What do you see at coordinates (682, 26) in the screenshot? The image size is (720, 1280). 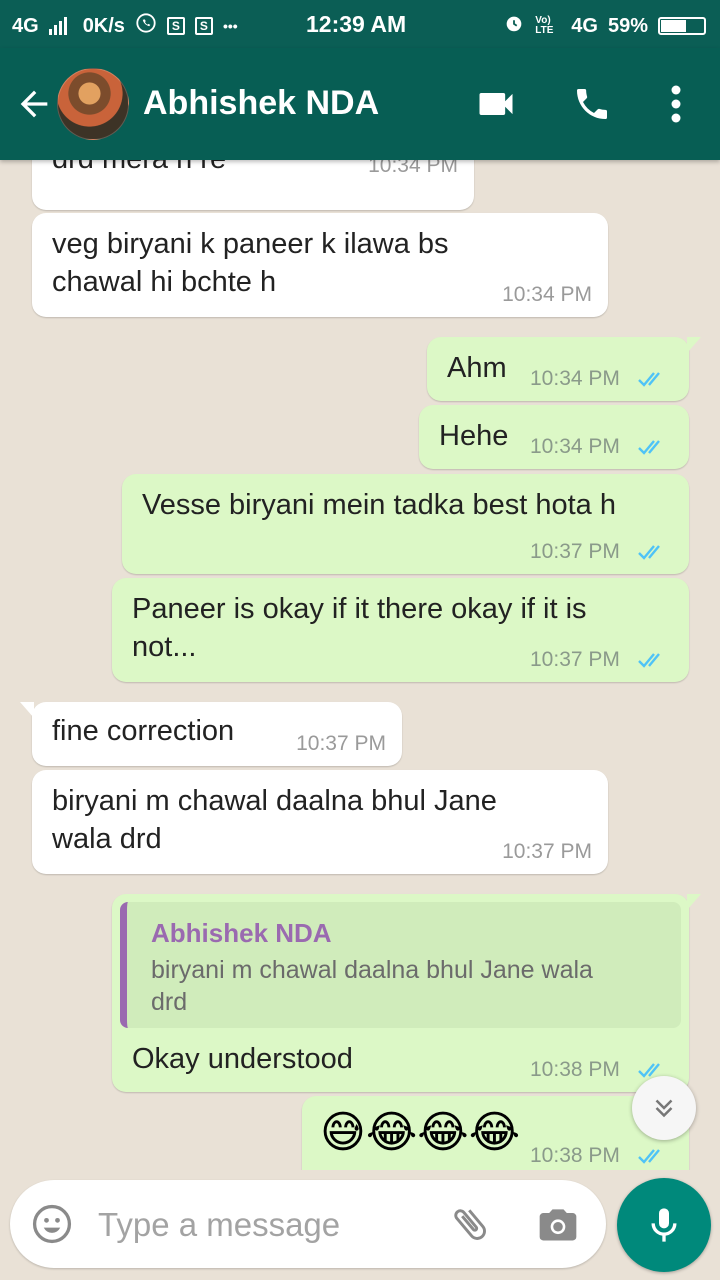 I see `battery-icon` at bounding box center [682, 26].